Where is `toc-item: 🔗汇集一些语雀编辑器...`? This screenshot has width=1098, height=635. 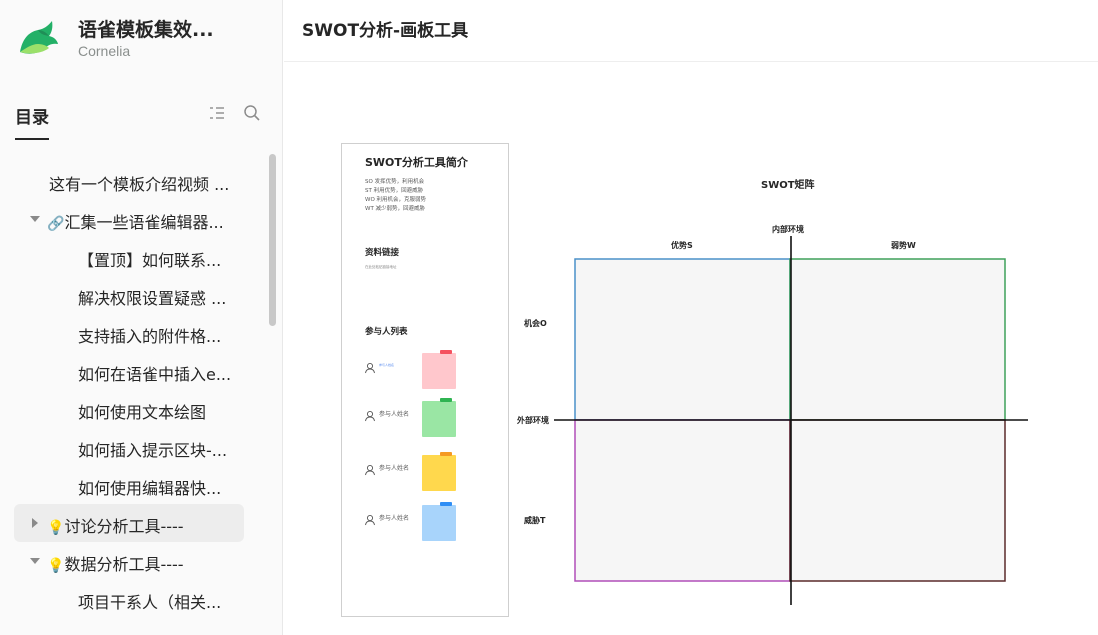
toc-item: 🔗汇集一些语雀编辑器... is located at coordinates (129, 219).